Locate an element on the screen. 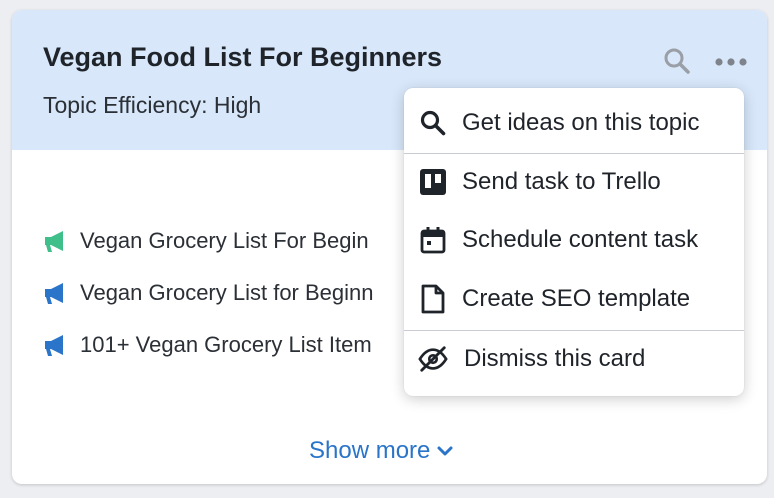  more-options-icon is located at coordinates (731, 61).